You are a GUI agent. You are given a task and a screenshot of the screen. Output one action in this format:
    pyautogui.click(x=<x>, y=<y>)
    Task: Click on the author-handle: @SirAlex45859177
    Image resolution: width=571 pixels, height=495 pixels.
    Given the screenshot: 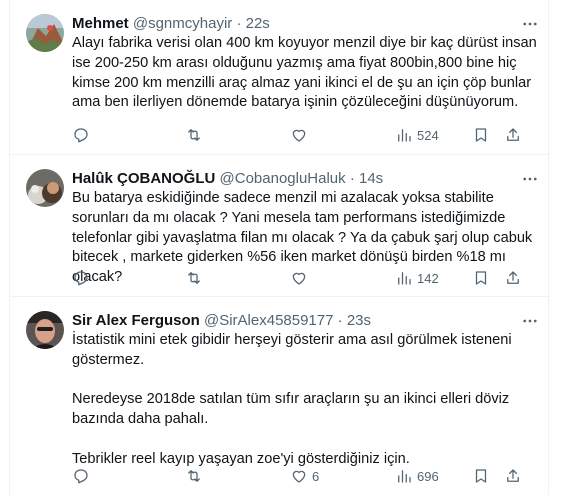 What is the action you would take?
    pyautogui.click(x=268, y=320)
    